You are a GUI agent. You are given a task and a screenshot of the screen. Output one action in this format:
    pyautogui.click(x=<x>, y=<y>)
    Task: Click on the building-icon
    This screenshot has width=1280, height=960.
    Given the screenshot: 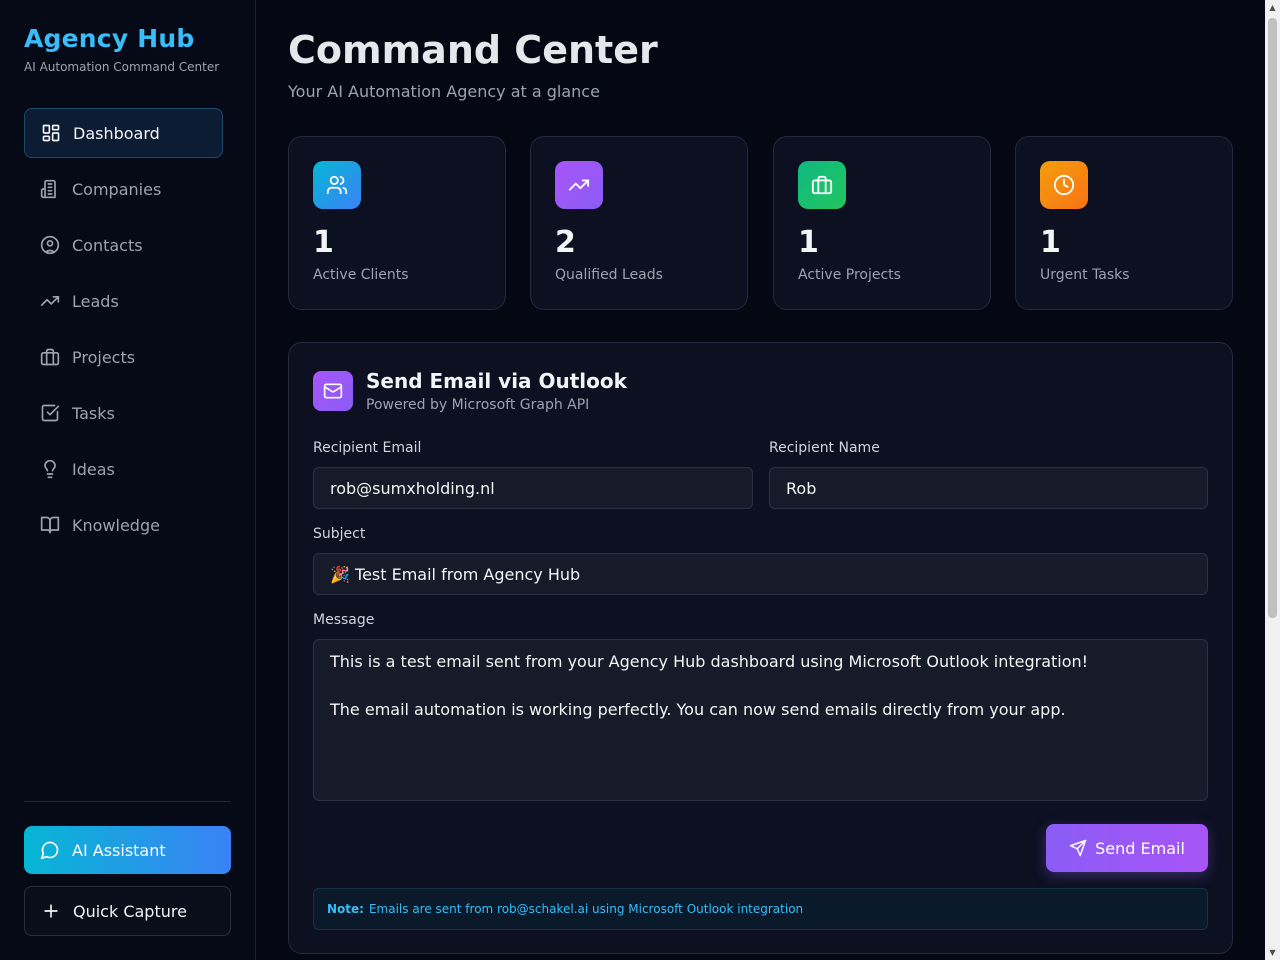 What is the action you would take?
    pyautogui.click(x=48, y=189)
    